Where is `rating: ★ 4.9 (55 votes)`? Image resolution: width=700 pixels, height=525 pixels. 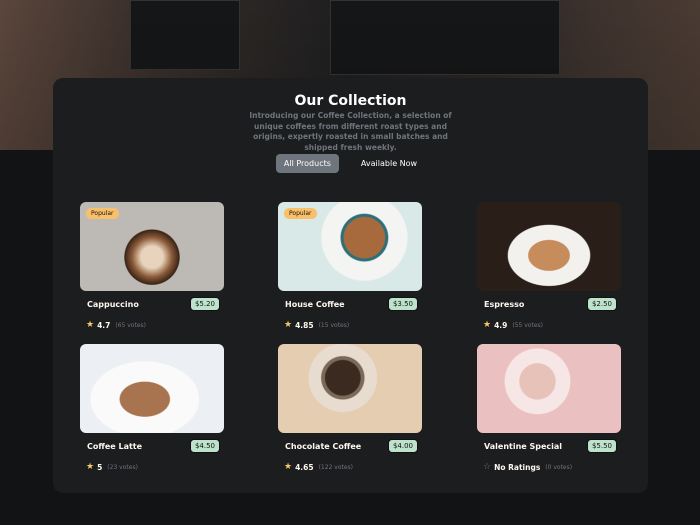 rating: ★ 4.9 (55 votes) is located at coordinates (513, 325).